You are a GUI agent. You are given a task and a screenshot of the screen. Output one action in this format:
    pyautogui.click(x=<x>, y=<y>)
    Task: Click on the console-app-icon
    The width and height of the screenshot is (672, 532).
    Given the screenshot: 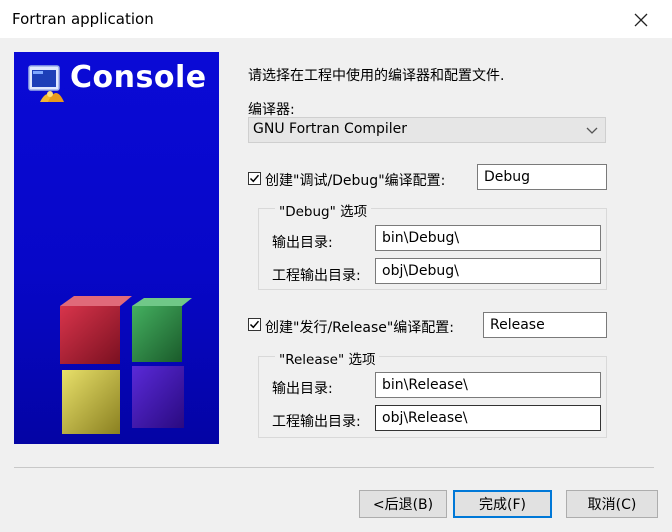 What is the action you would take?
    pyautogui.click(x=46, y=83)
    